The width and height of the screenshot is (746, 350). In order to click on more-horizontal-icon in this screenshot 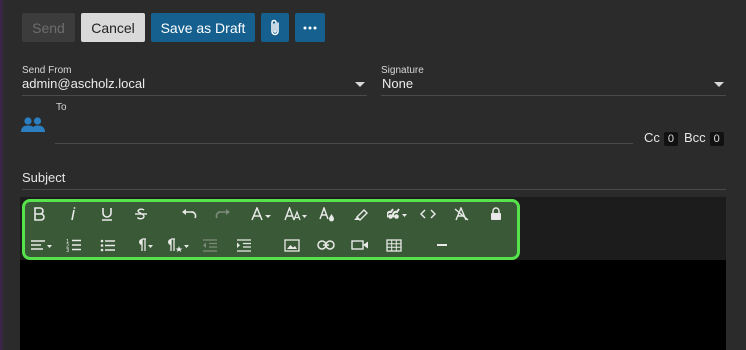, I will do `click(310, 27)`.